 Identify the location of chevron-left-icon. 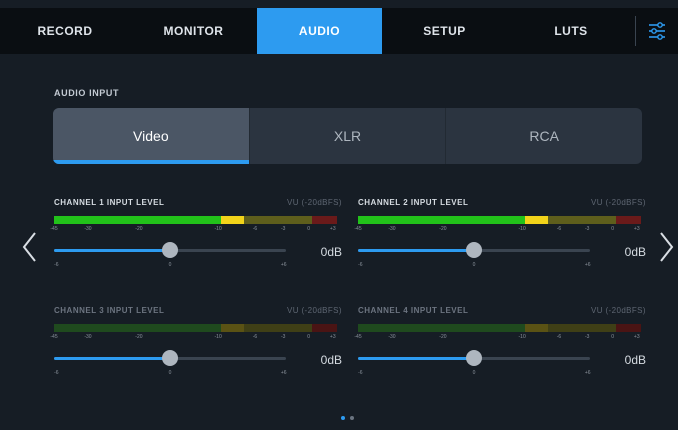
(30, 247).